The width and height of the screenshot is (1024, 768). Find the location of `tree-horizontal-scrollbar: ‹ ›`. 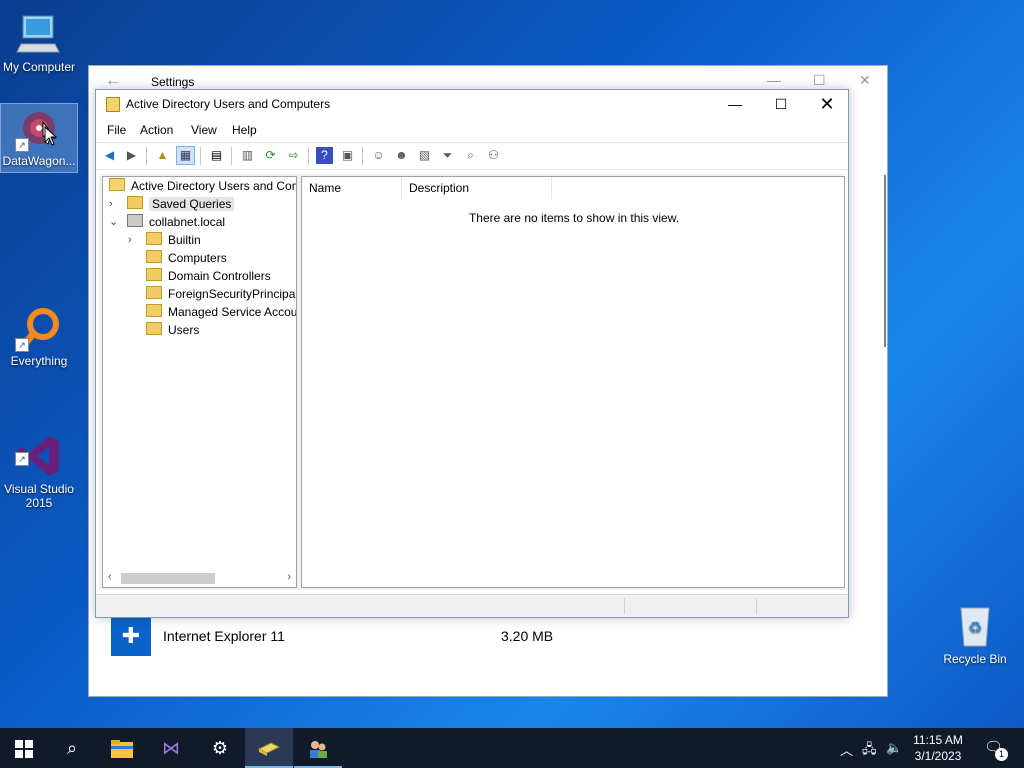

tree-horizontal-scrollbar: ‹ › is located at coordinates (199, 578).